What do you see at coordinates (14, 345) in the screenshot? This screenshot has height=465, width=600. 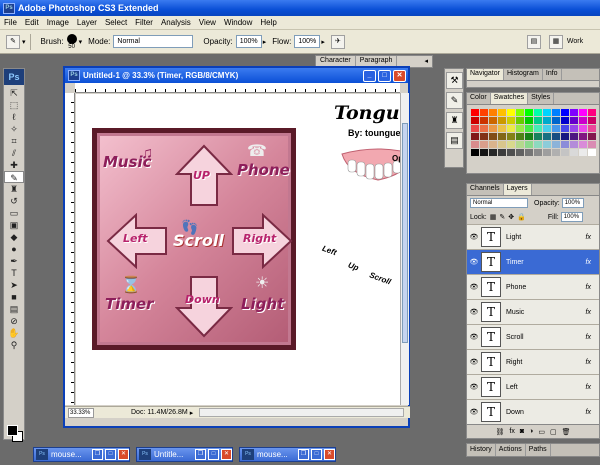 I see `zoom-tool-icon: ⚲` at bounding box center [14, 345].